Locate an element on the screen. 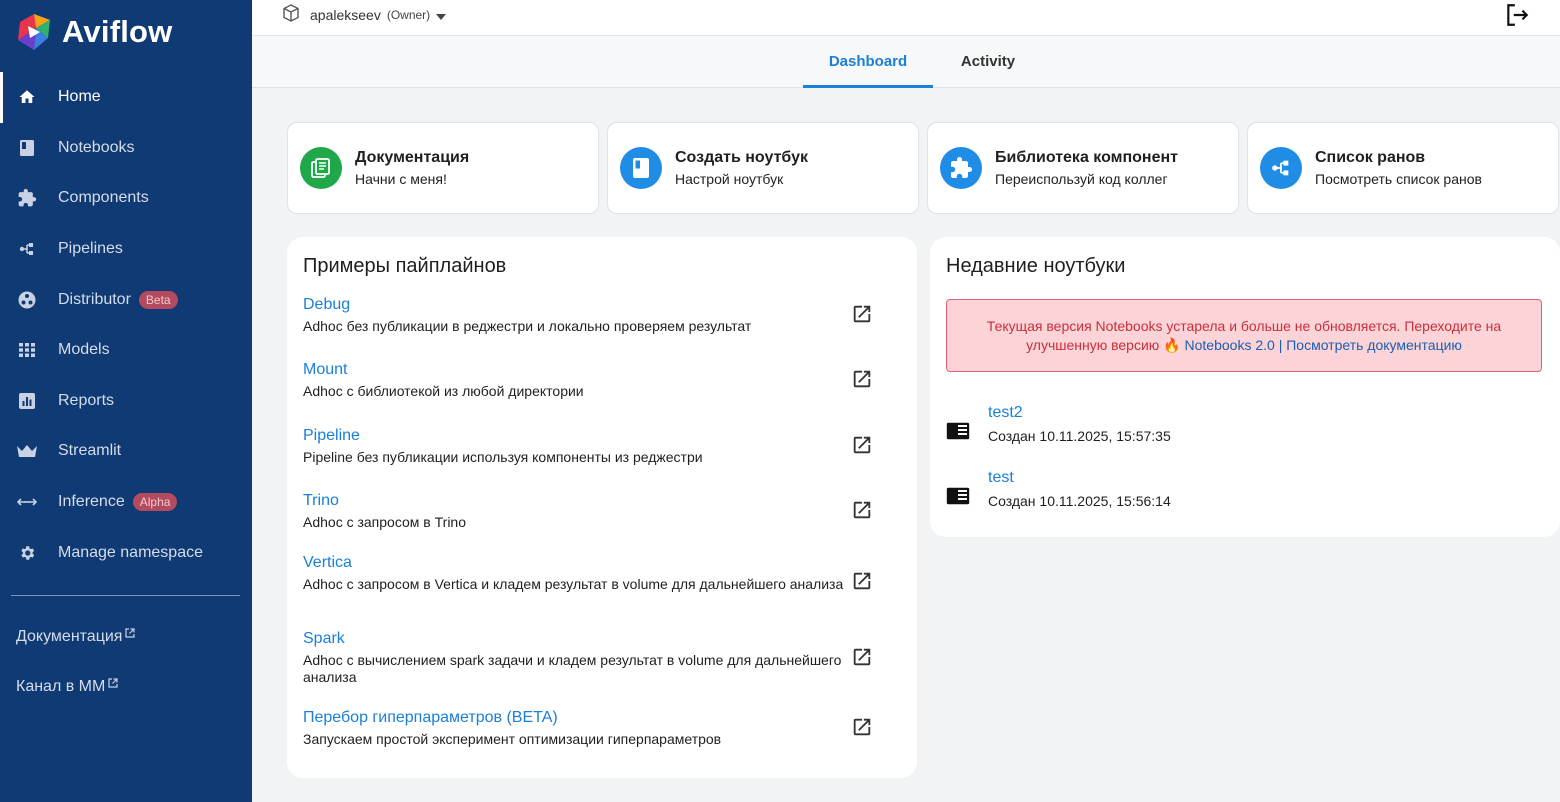  tabs-bar: Dashboard Activity is located at coordinates (906, 62).